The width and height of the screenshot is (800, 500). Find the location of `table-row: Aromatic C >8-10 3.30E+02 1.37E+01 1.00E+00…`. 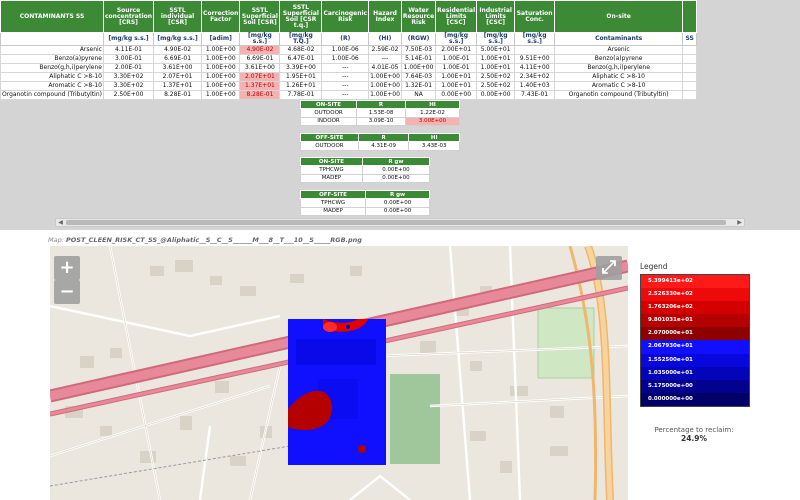

table-row: Aromatic C >8-10 3.30E+02 1.37E+01 1.00E+00… is located at coordinates (349, 86).